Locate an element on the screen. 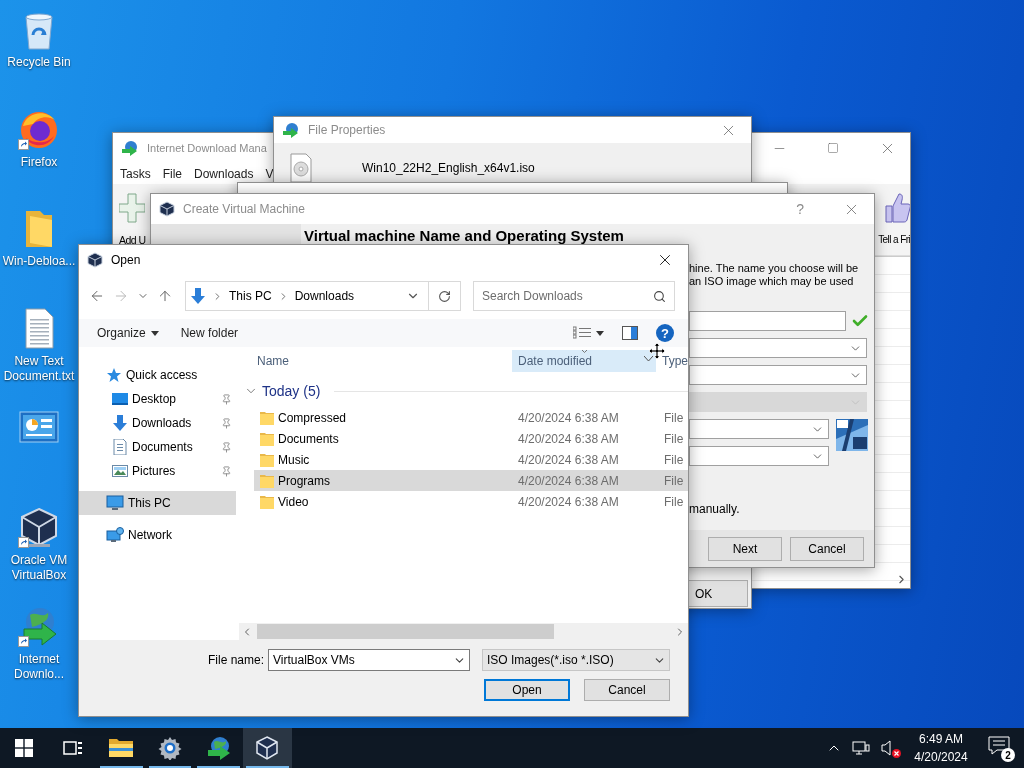  search-field: Search Downloads is located at coordinates (574, 296).